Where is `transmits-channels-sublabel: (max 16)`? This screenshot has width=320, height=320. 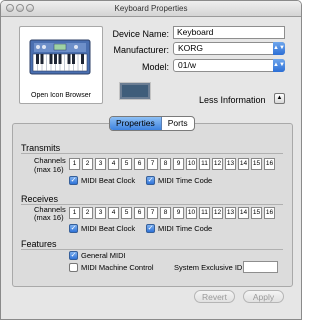
transmits-channels-sublabel: (max 16) is located at coordinates (49, 169).